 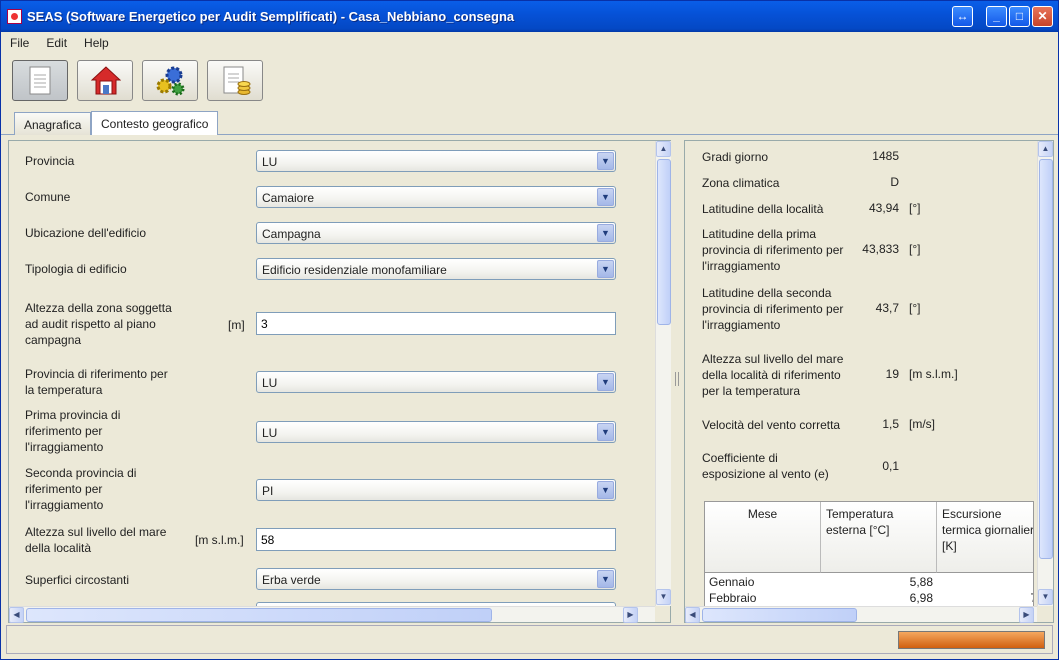 What do you see at coordinates (996, 16) in the screenshot?
I see `minimize-button: _` at bounding box center [996, 16].